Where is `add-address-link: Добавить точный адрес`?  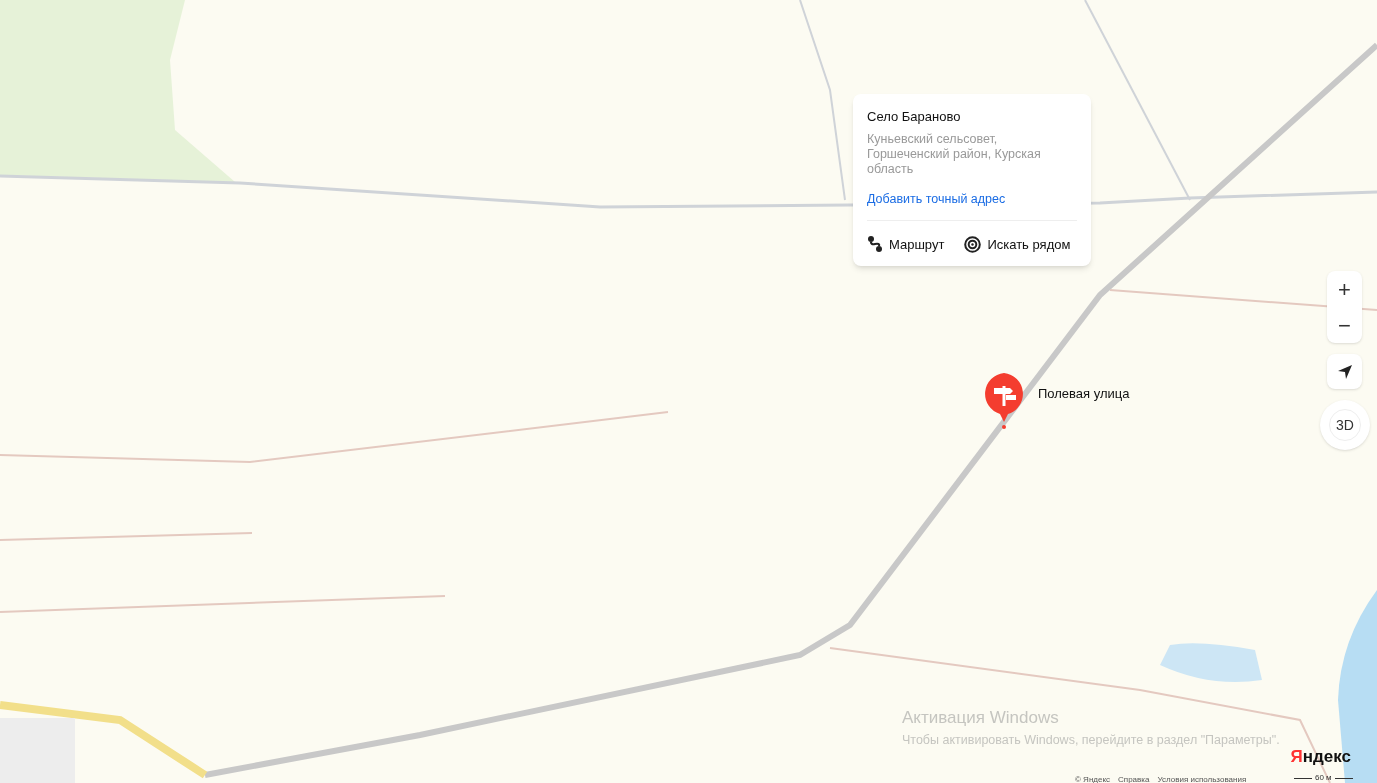 add-address-link: Добавить точный адрес is located at coordinates (936, 199).